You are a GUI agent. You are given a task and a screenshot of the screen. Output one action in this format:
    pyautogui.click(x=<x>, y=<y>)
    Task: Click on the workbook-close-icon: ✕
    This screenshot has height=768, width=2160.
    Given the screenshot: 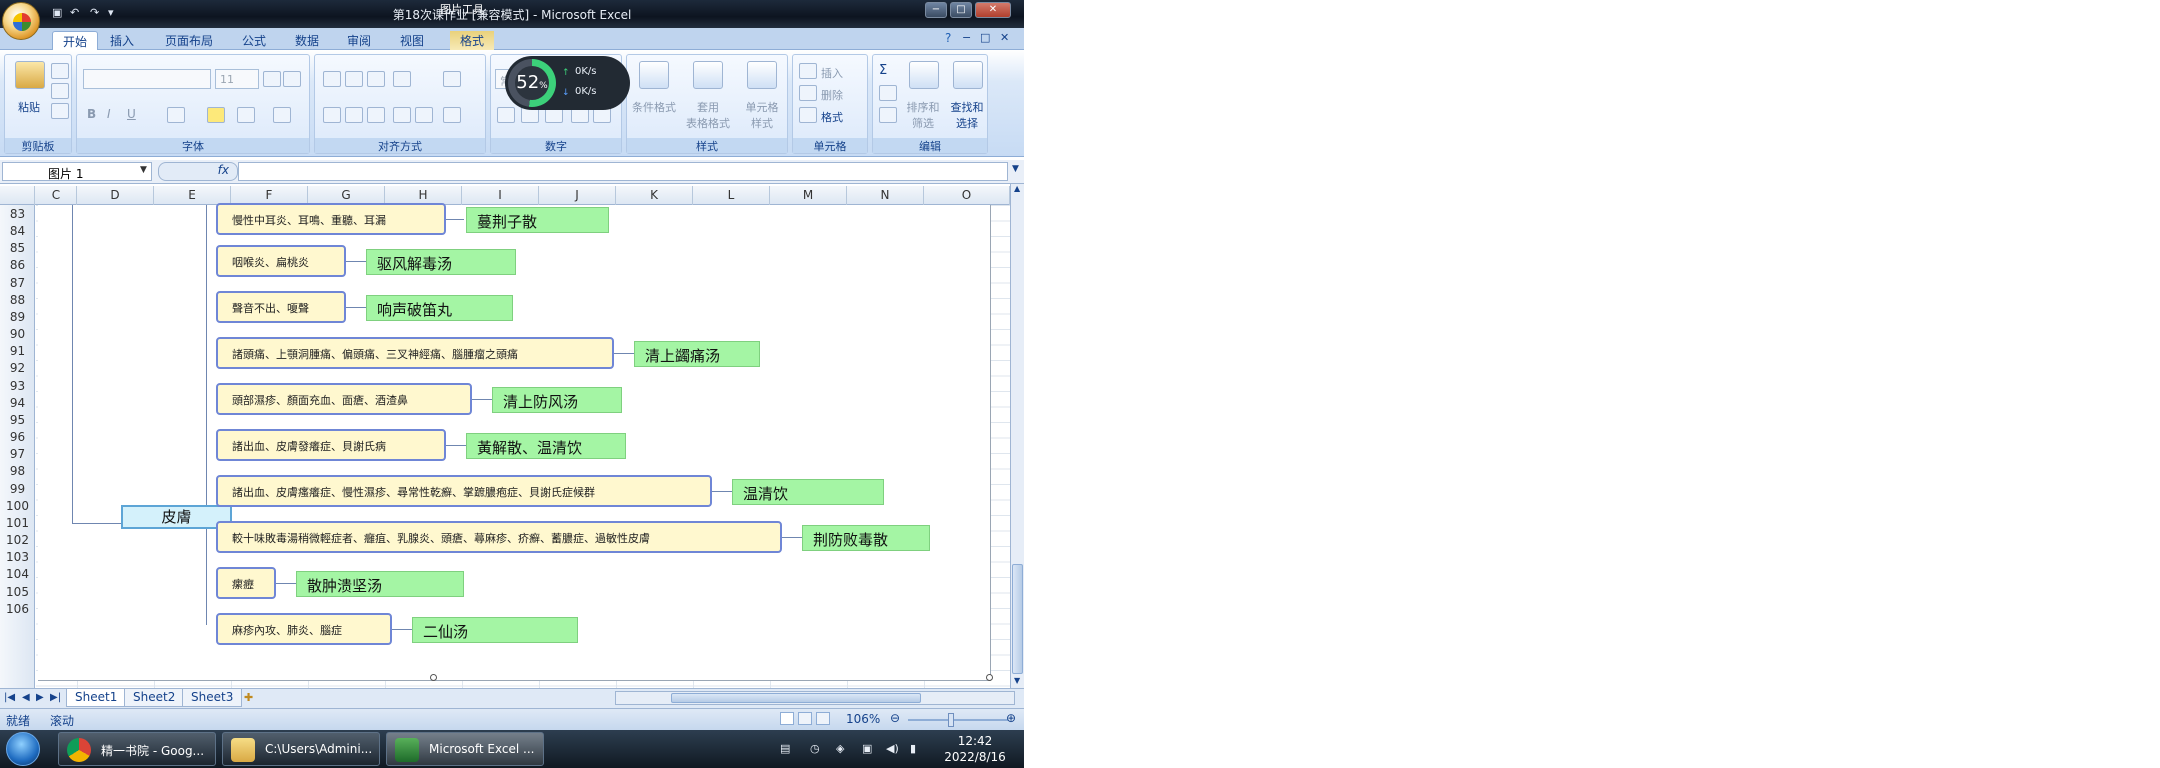 What is the action you would take?
    pyautogui.click(x=1004, y=37)
    